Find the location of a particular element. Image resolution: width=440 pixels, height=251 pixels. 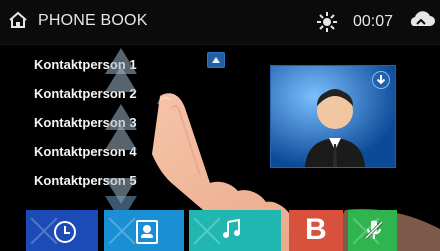

b-icon: B is located at coordinates (316, 229).